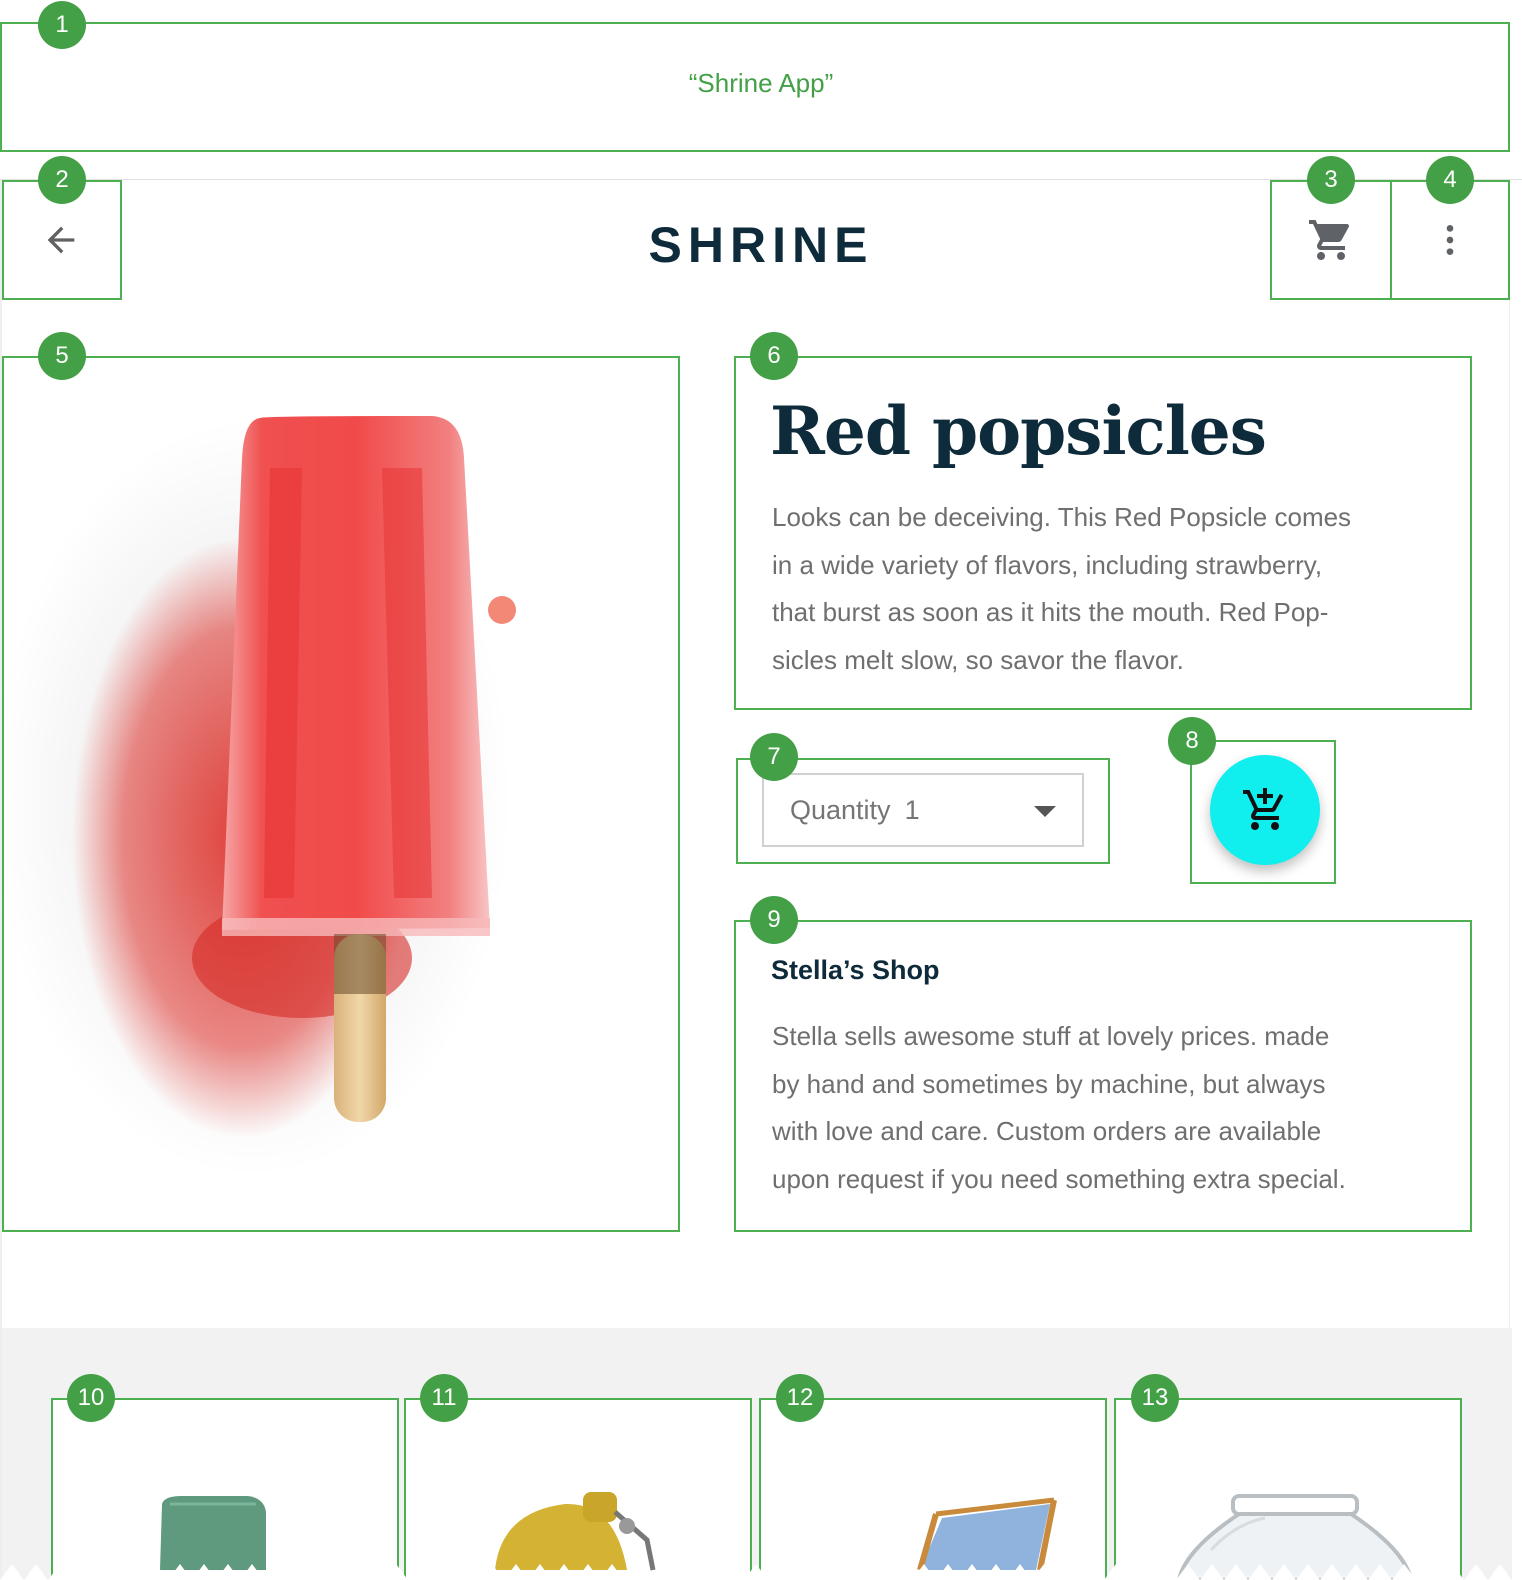 The width and height of the screenshot is (1522, 1580). What do you see at coordinates (1509, 755) in the screenshot?
I see `page-edge-right` at bounding box center [1509, 755].